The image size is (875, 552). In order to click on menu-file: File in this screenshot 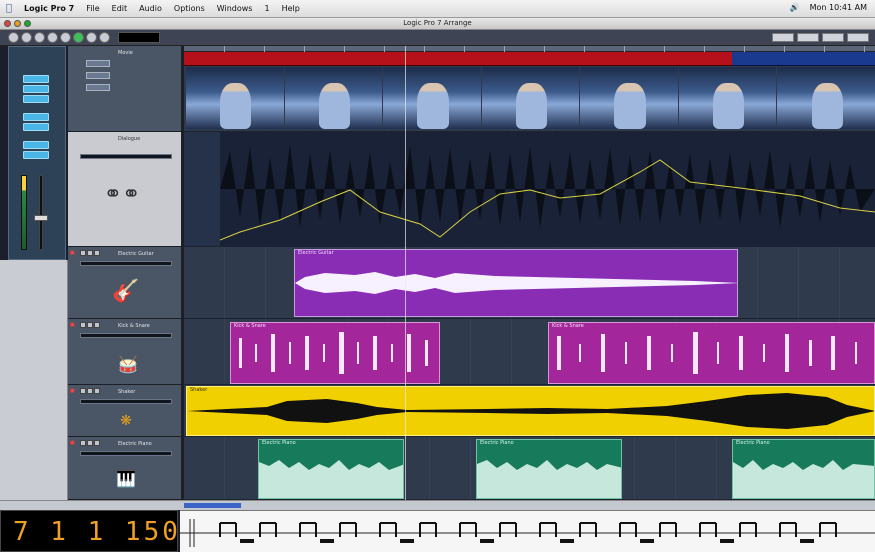, I will do `click(92, 8)`.